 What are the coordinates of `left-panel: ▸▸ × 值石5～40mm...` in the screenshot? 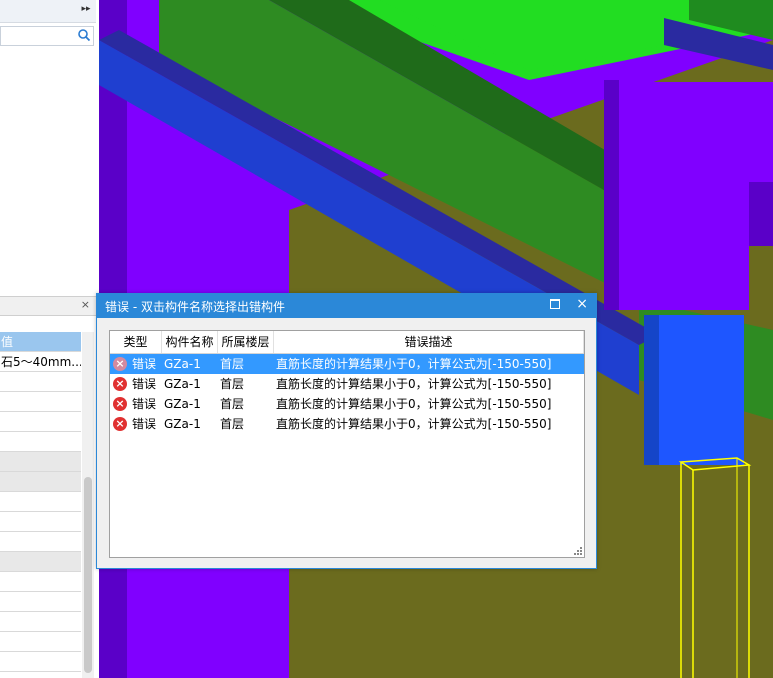 It's located at (50, 339).